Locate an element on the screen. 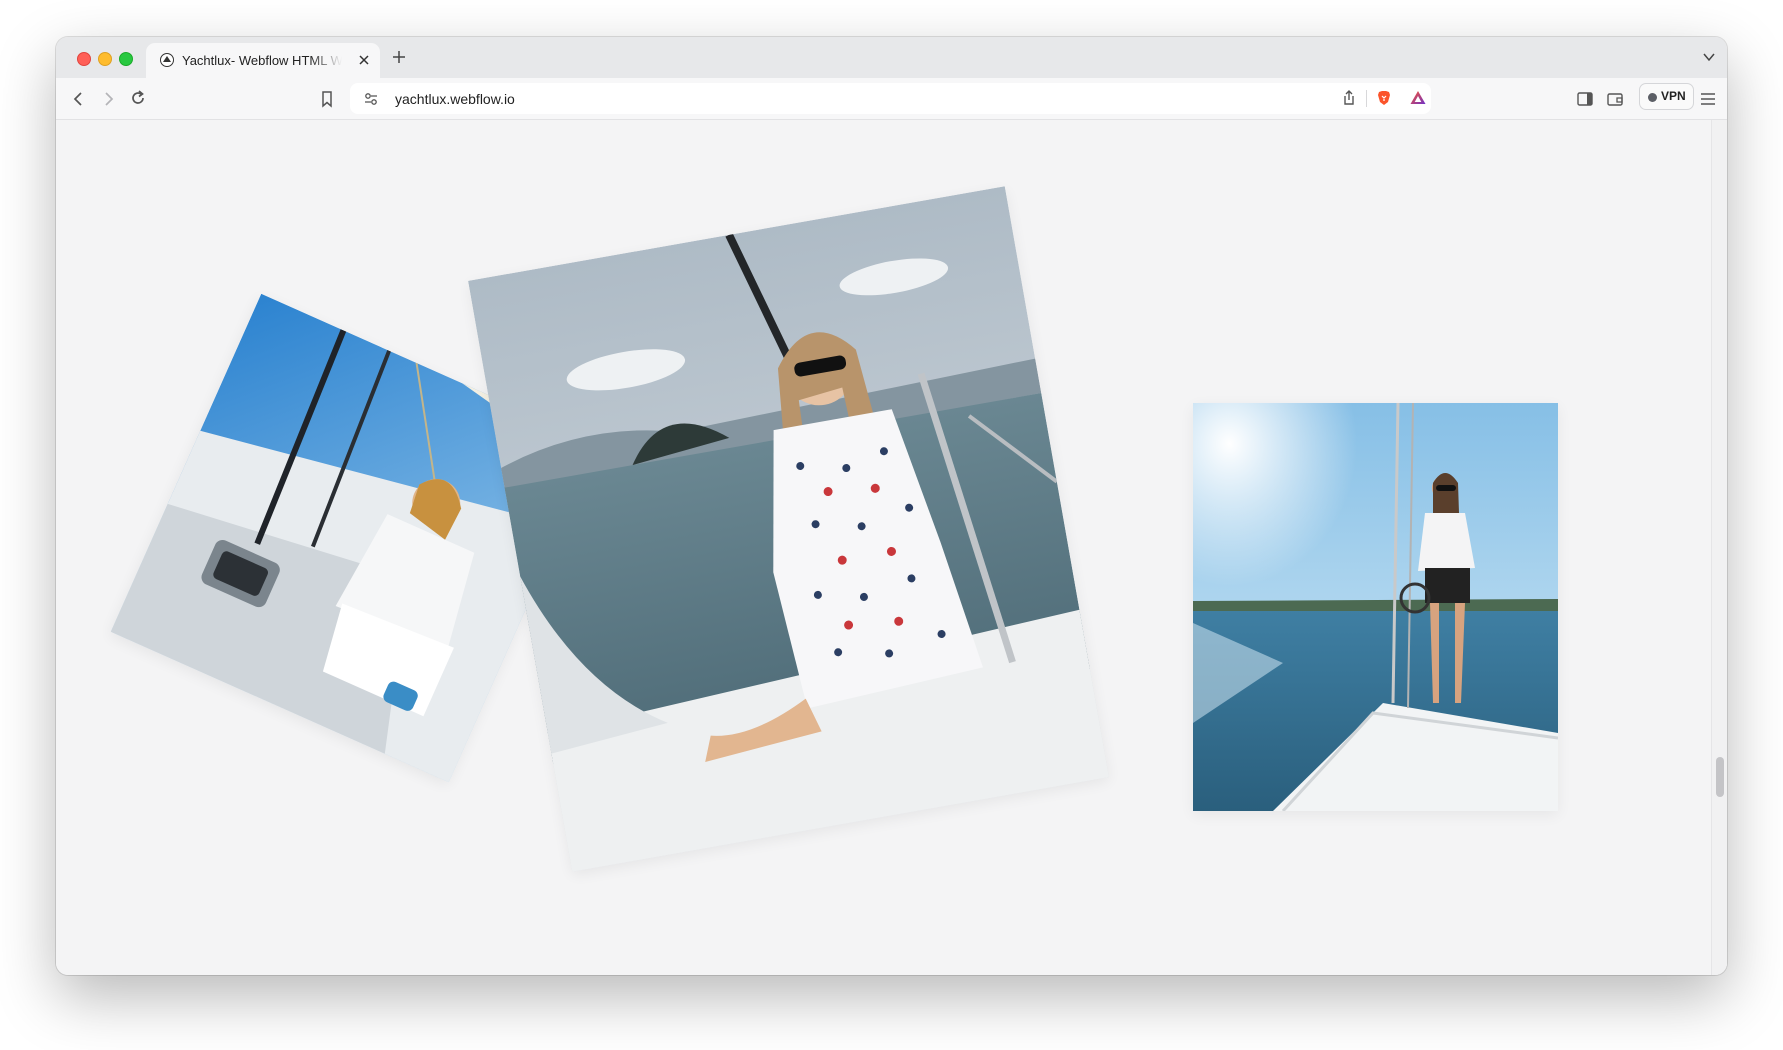 The image size is (1783, 1050). tab-strip: Yachtlux- Webflow HTML Website Template is located at coordinates (891, 57).